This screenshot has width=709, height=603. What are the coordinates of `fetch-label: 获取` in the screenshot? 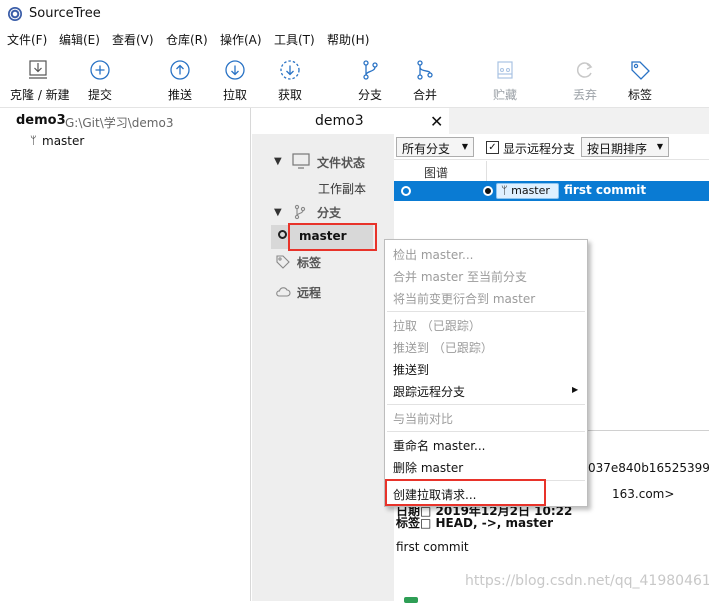 It's located at (289, 95).